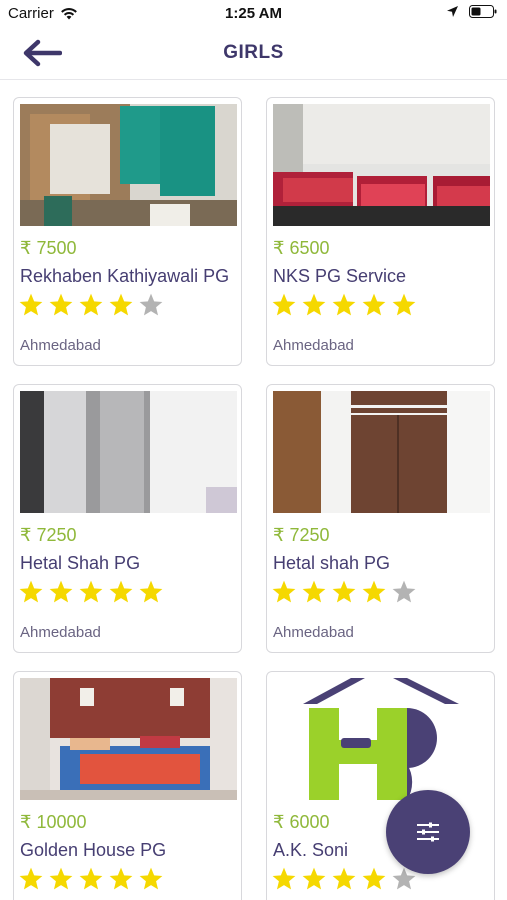  What do you see at coordinates (301, 248) in the screenshot?
I see `listing-price: ₹ 6500` at bounding box center [301, 248].